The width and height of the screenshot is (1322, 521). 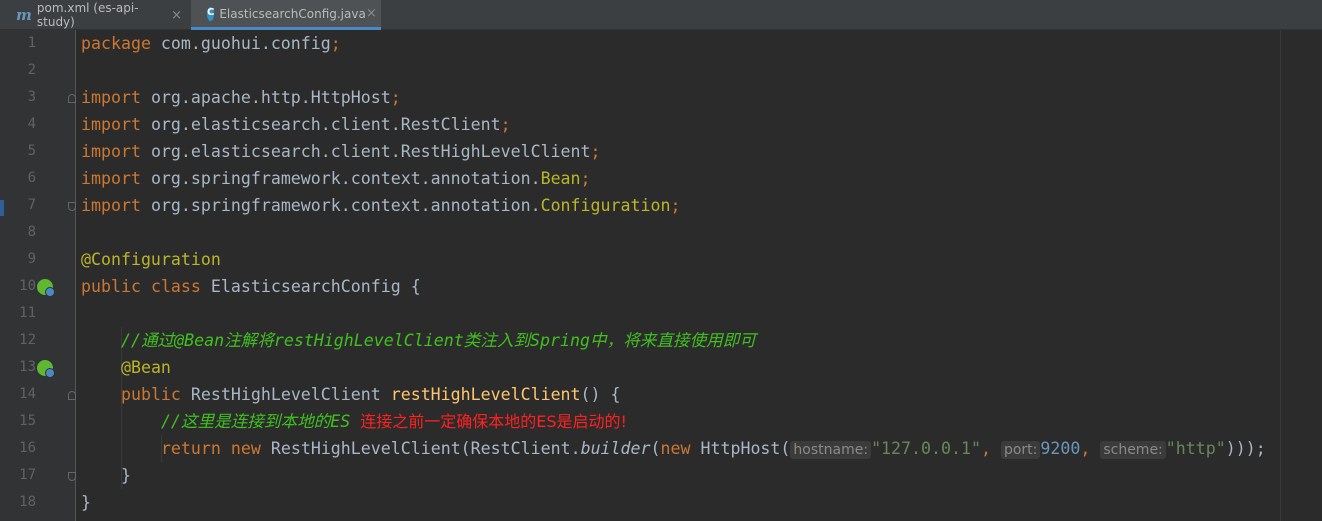 I want to click on line-number: 6, so click(x=31, y=178).